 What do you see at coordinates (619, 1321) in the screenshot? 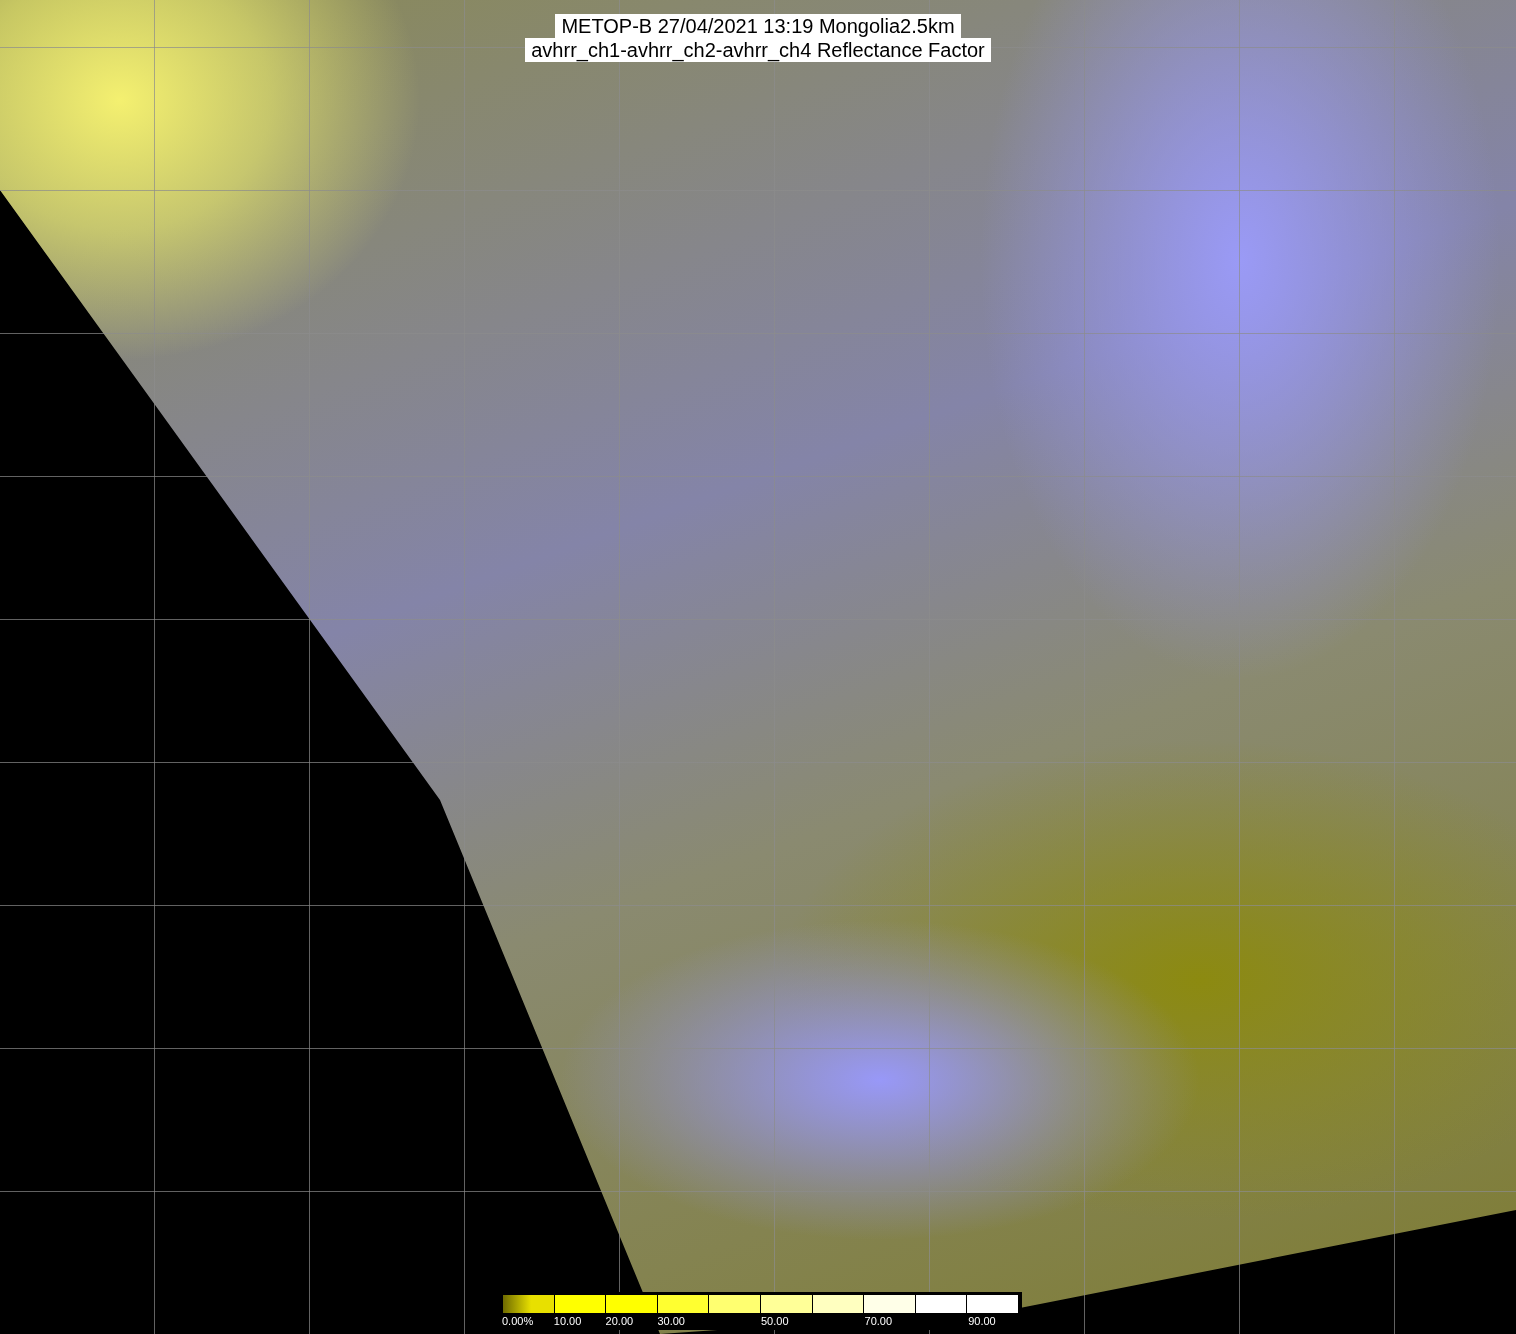
I see `scale-label: 20.00` at bounding box center [619, 1321].